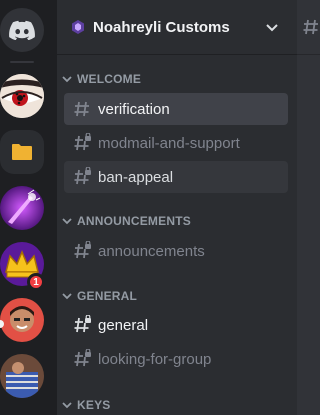 This screenshot has height=415, width=320. I want to click on category-welcome: WELCOME, so click(101, 79).